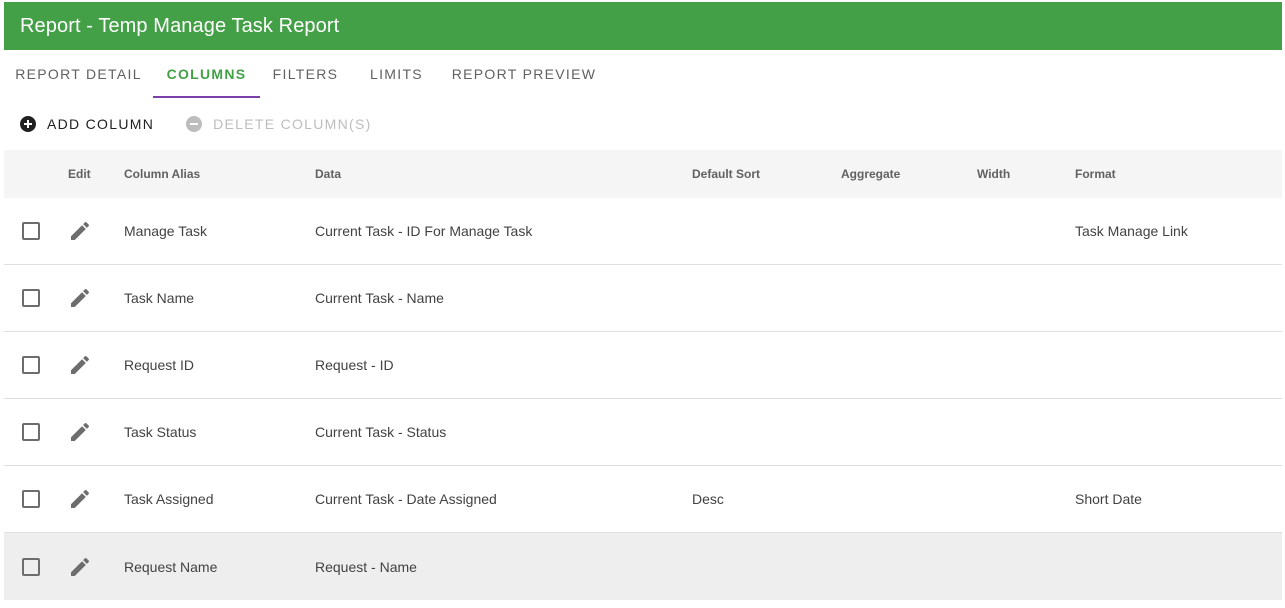  What do you see at coordinates (292, 124) in the screenshot?
I see `delete-columns-label: DELETE COLUMN(S)` at bounding box center [292, 124].